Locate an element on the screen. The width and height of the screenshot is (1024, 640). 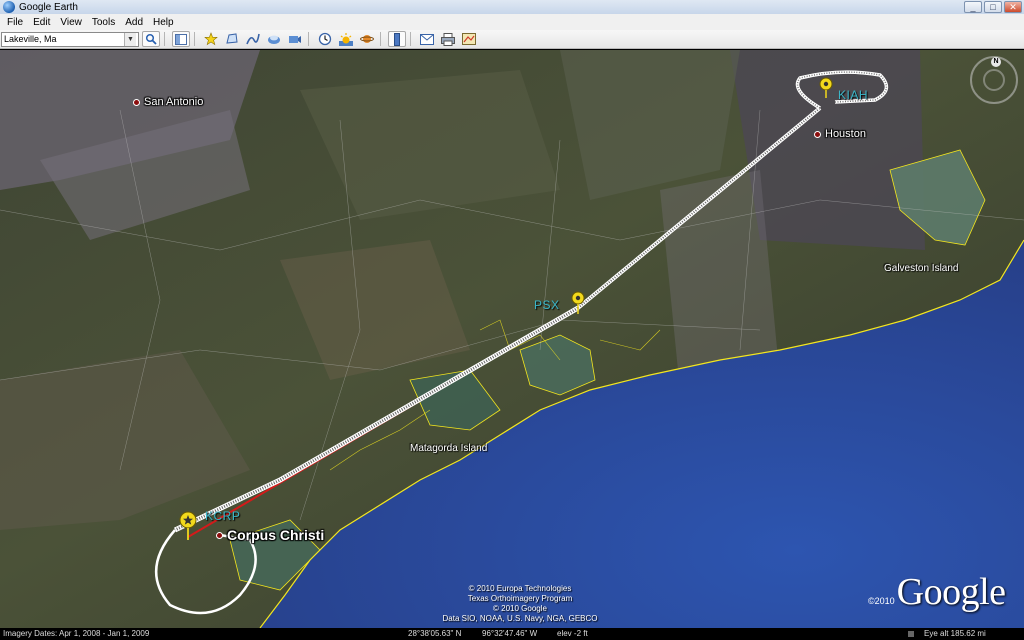
placemark-icon is located at coordinates (211, 39).